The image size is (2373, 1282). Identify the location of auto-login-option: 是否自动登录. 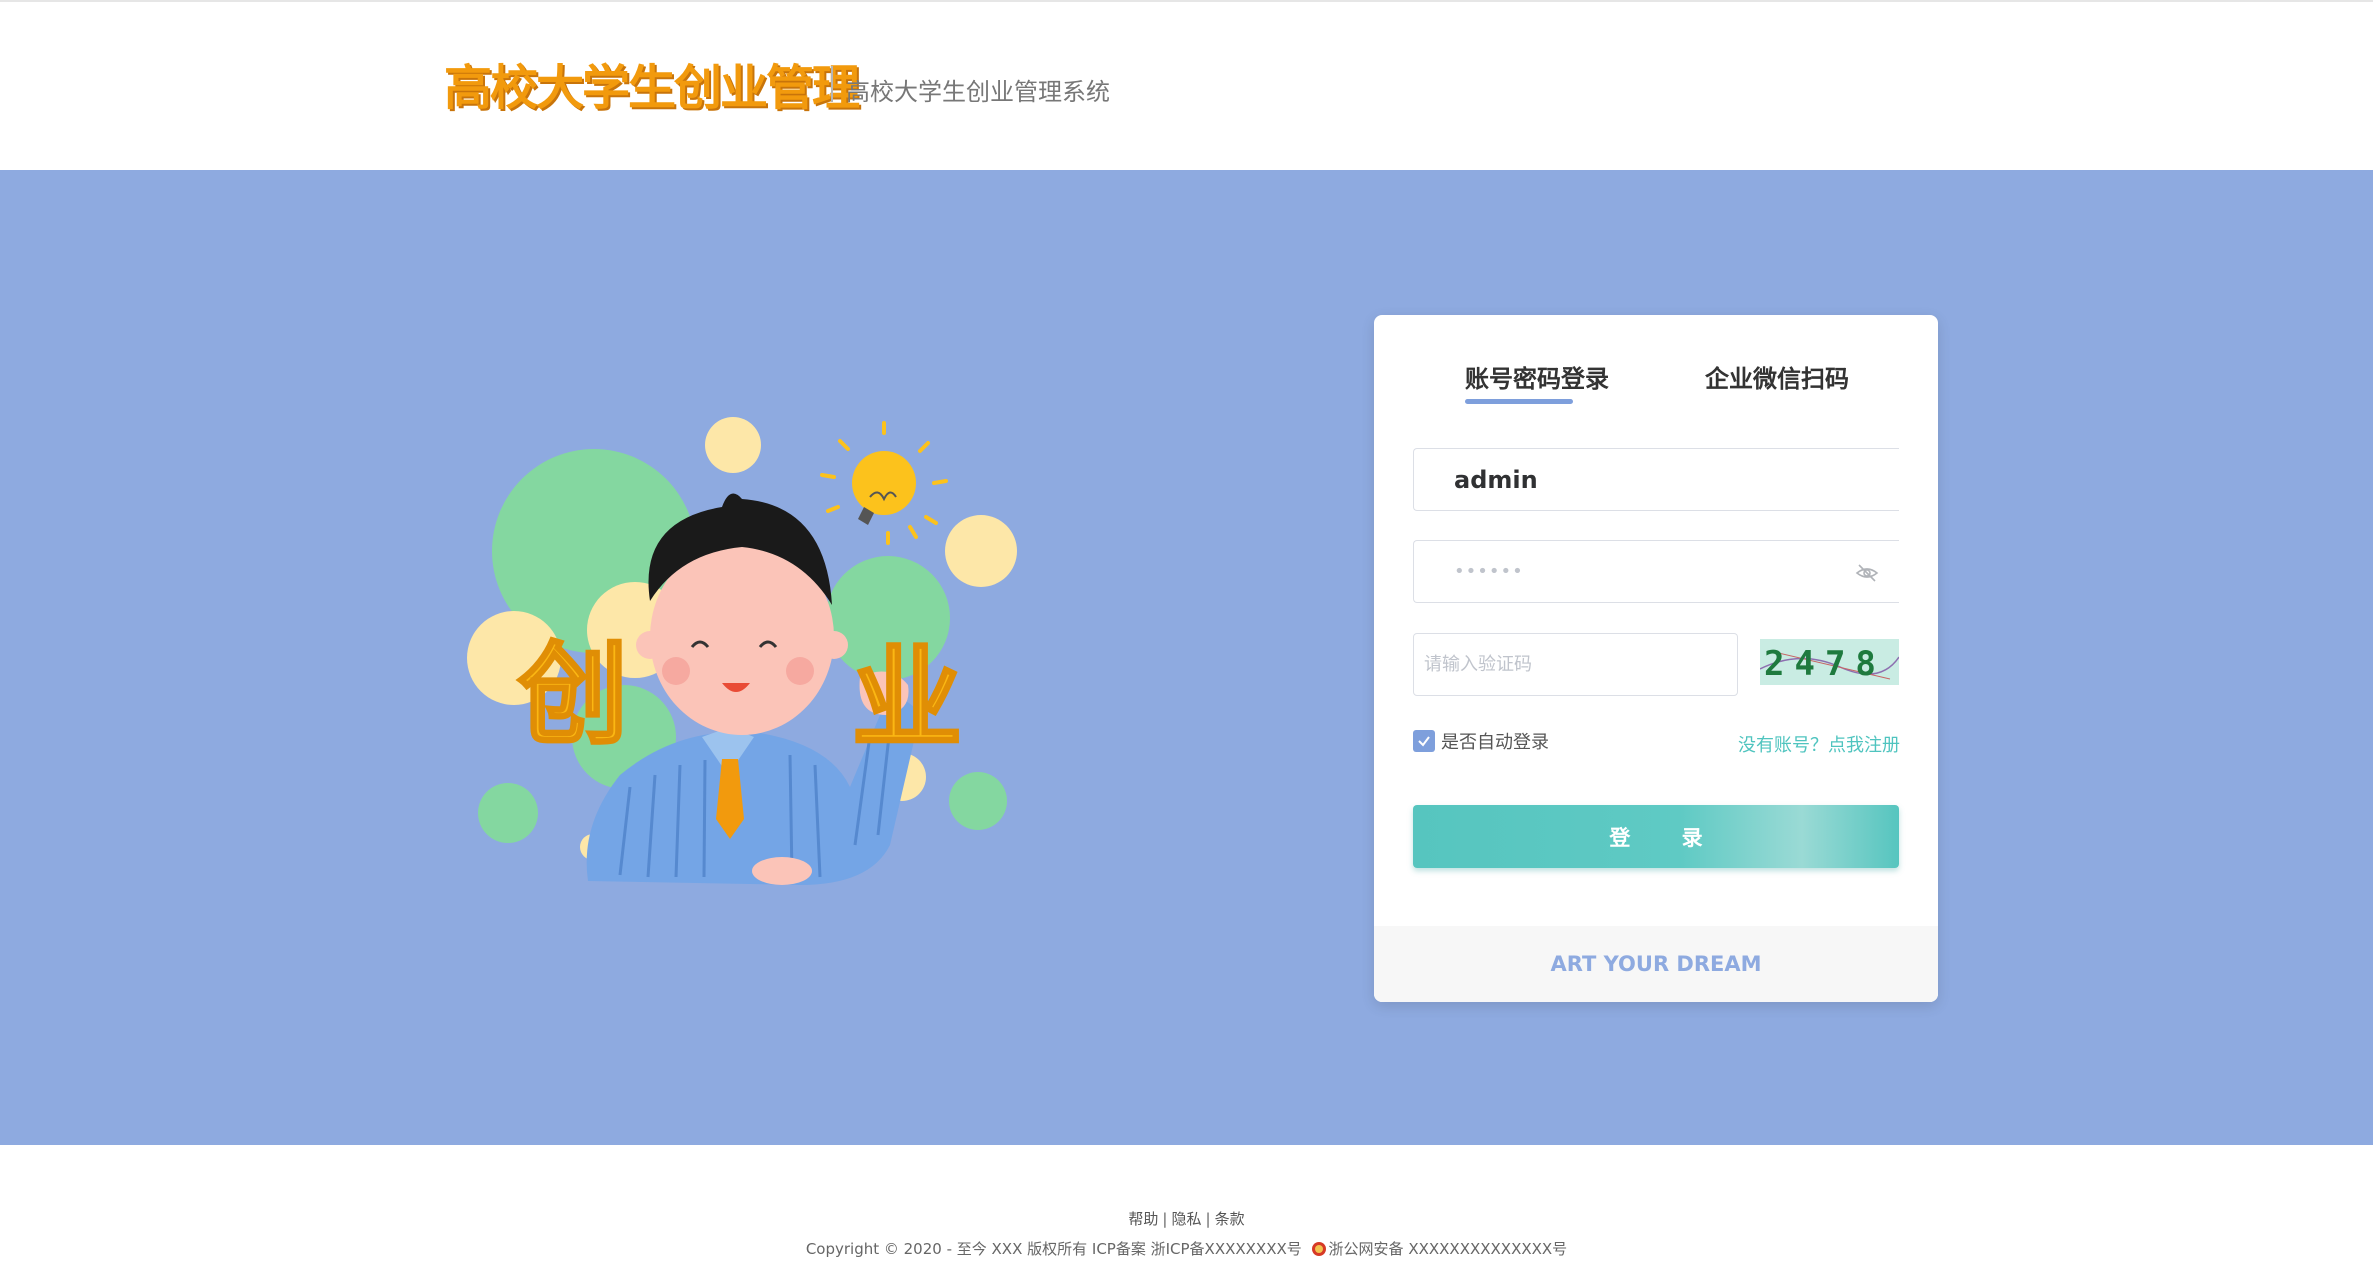
(1481, 741).